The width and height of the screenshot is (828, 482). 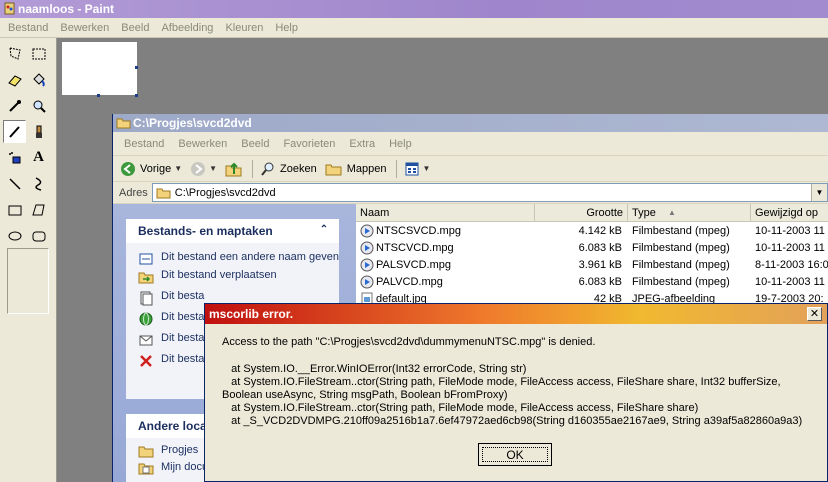 I want to click on rounded-rect-icon, so click(x=38, y=235).